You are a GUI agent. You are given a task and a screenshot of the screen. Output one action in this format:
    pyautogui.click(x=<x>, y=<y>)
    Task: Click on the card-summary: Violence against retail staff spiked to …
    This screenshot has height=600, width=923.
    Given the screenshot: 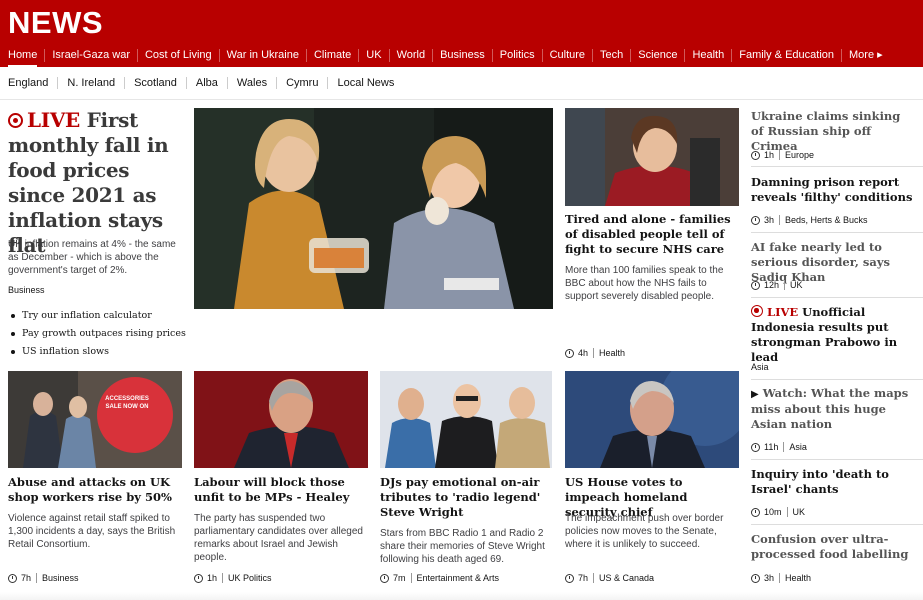 What is the action you would take?
    pyautogui.click(x=92, y=531)
    